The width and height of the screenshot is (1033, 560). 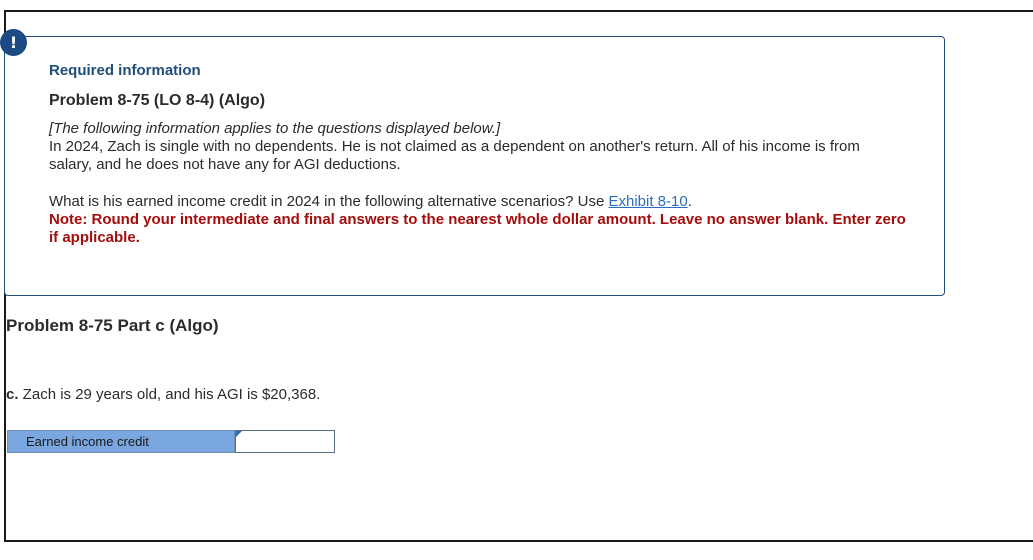 What do you see at coordinates (157, 100) in the screenshot?
I see `problem-heading: Problem 8-75 (LO 8-4) (Algo)` at bounding box center [157, 100].